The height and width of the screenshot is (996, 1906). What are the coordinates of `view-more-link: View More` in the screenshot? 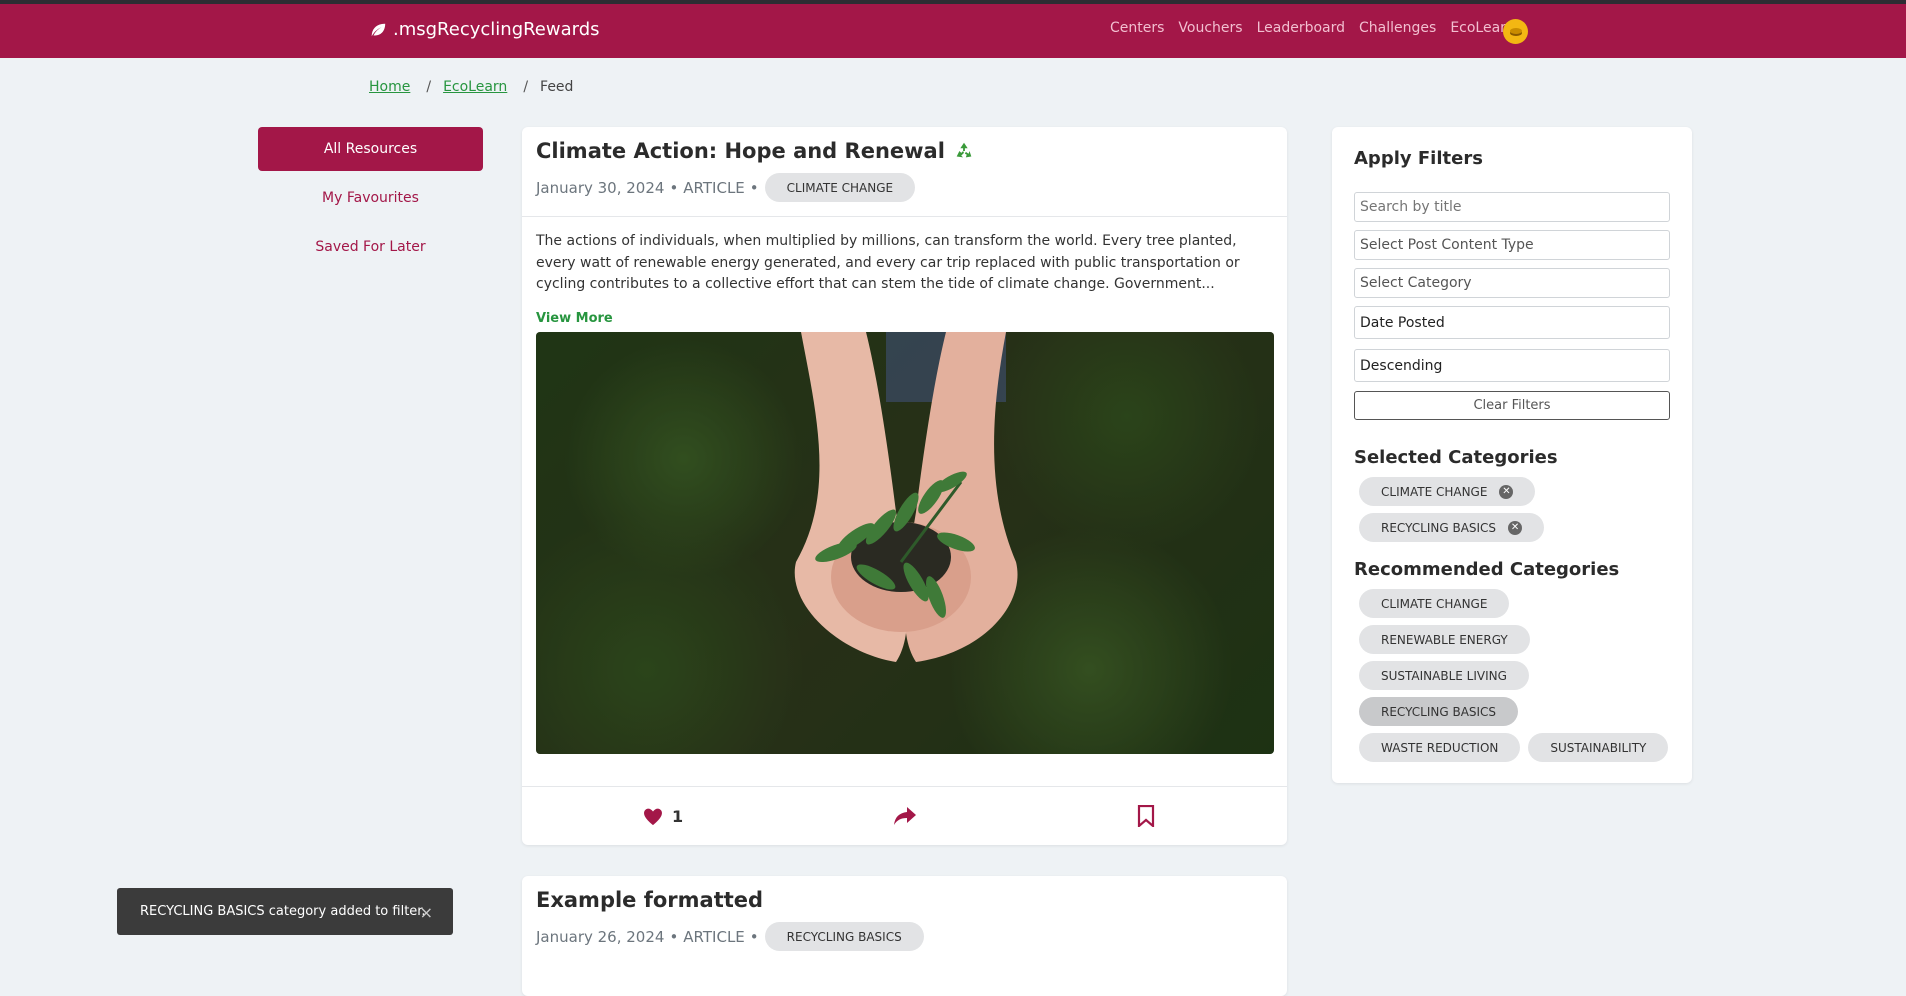 It's located at (574, 318).